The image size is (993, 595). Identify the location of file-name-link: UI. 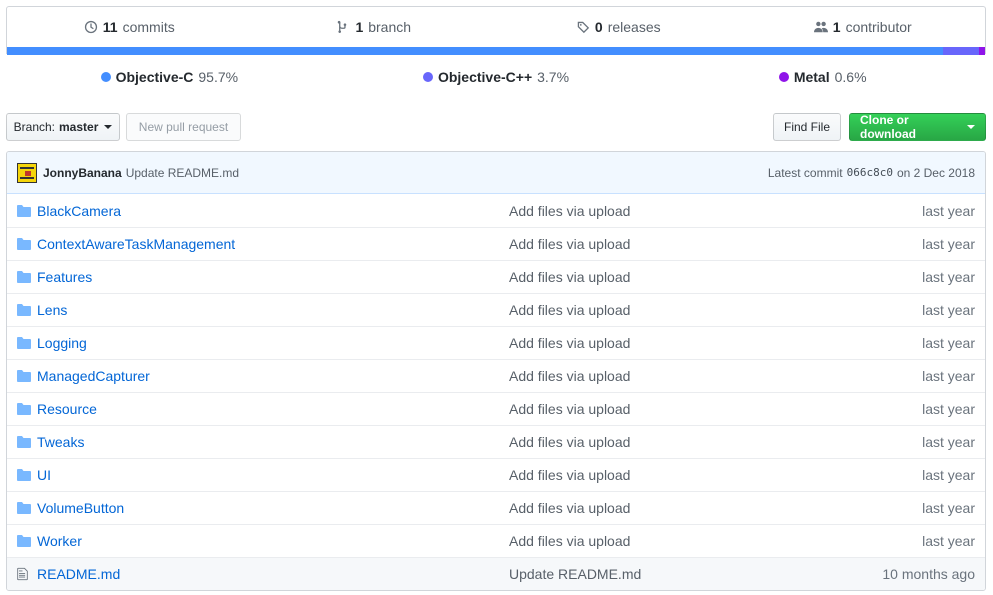
(273, 475).